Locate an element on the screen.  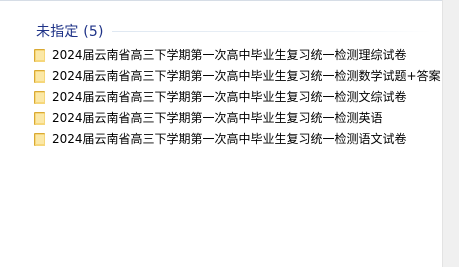
list-item-label: 2024届云南省高三下学期第一次高中毕业生复习统一检测文综试卷 is located at coordinates (229, 97).